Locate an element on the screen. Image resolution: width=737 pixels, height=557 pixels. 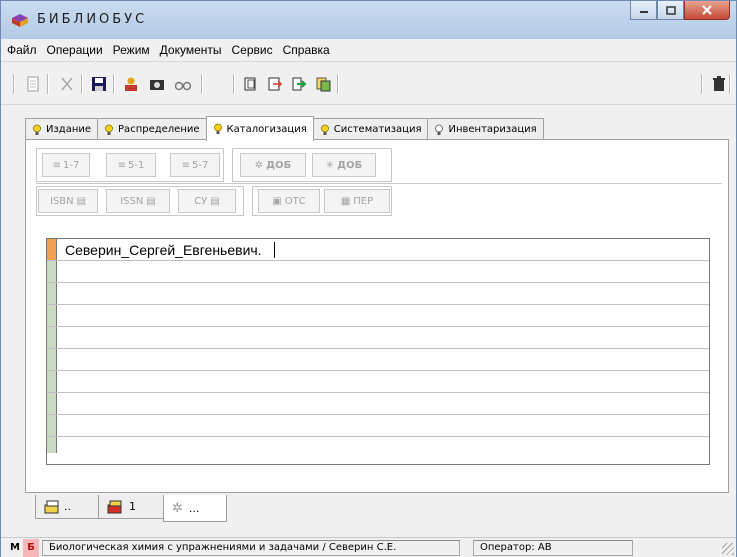
su-button: СУ ▤ is located at coordinates (207, 201).